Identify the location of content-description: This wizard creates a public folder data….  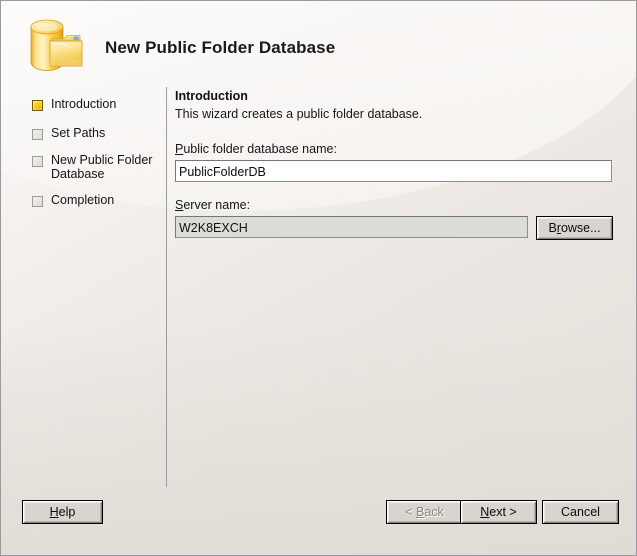
(299, 114).